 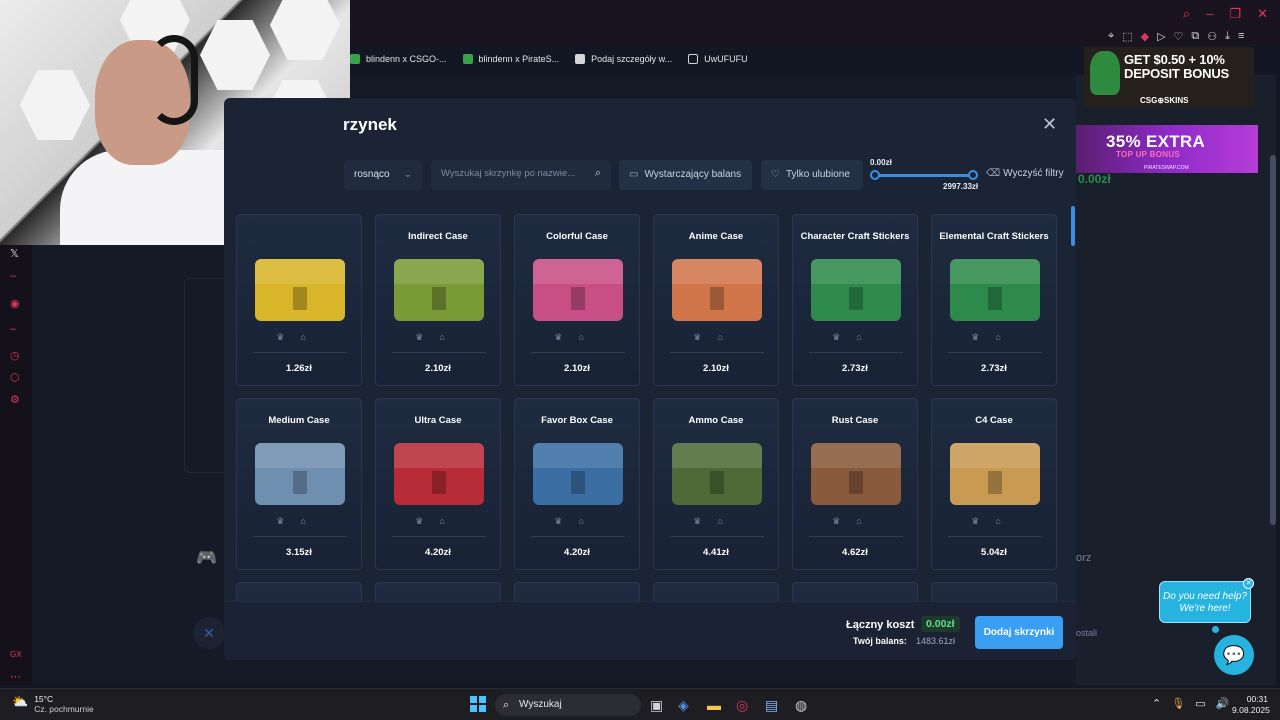 I want to click on clock-icon: ◷, so click(x=15, y=355).